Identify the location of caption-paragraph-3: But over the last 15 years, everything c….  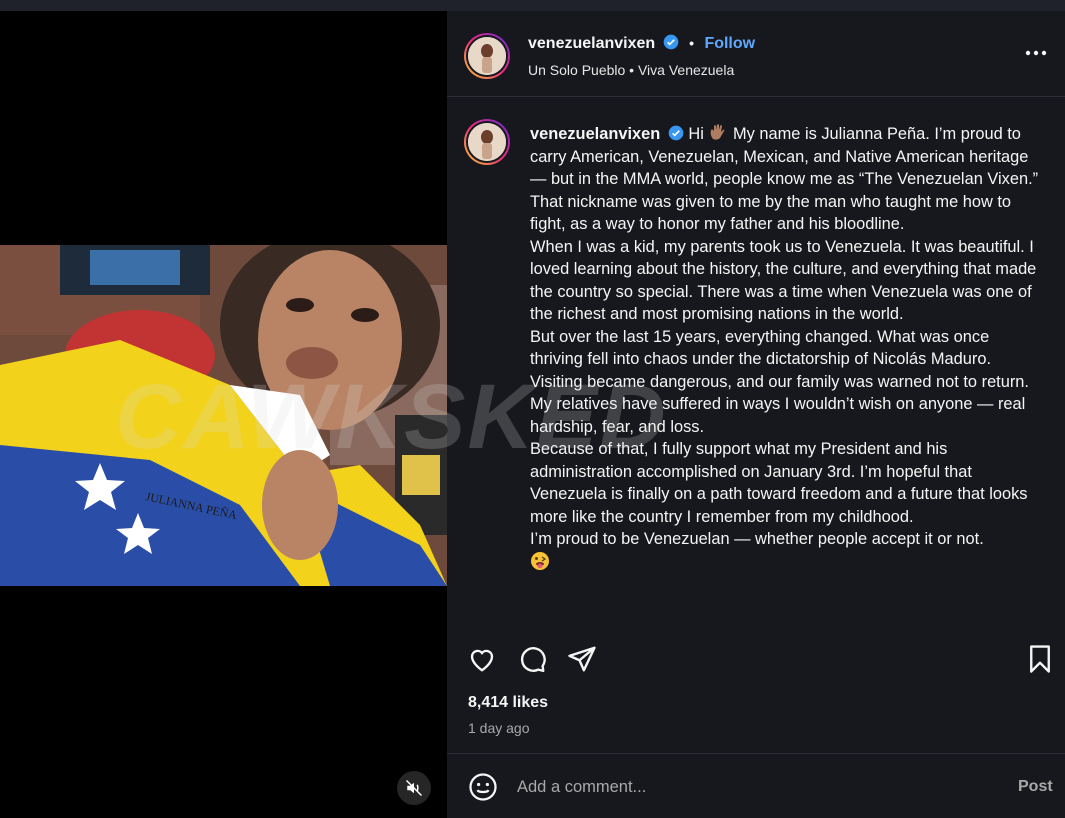
(779, 381).